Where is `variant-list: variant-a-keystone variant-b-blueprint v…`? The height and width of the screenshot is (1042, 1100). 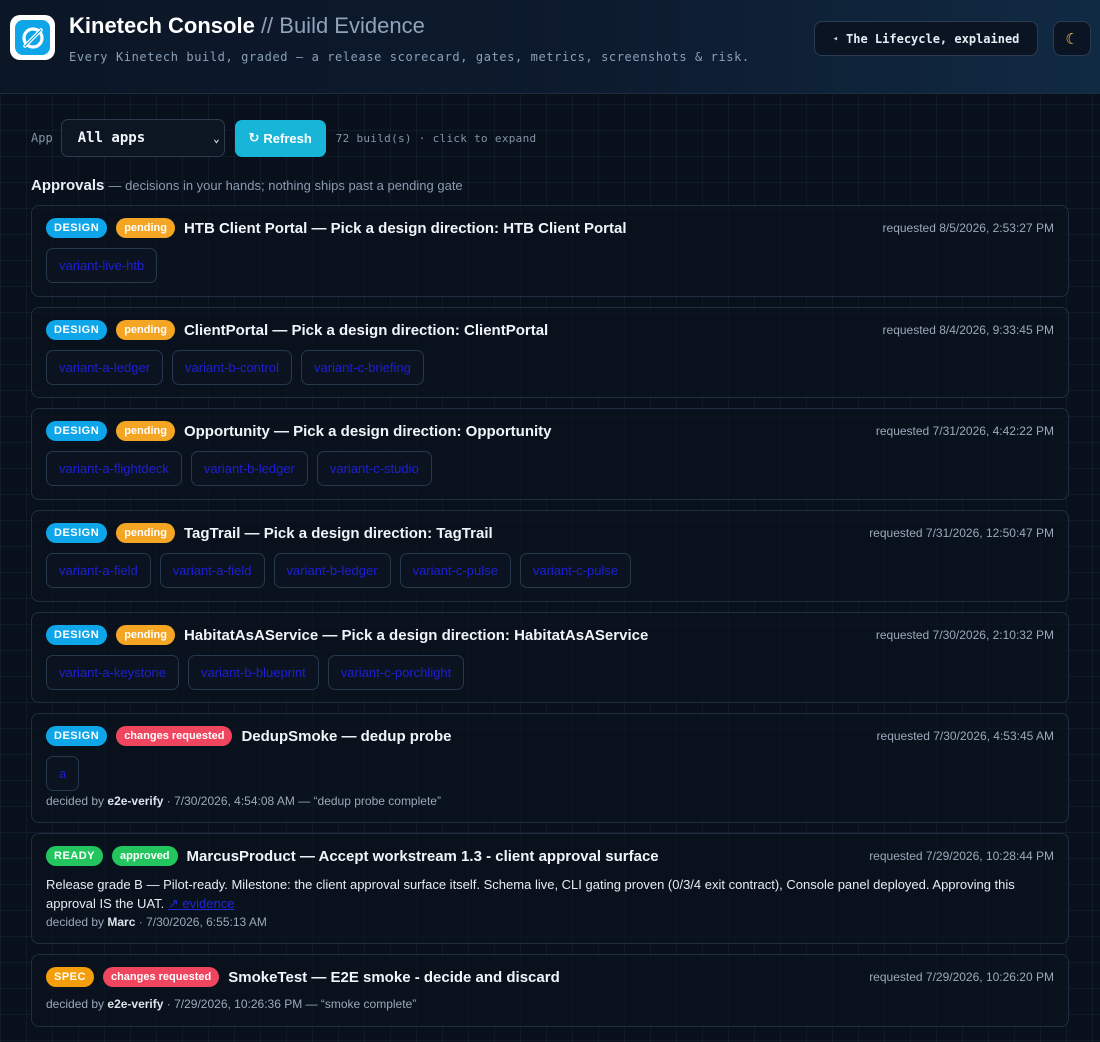
variant-list: variant-a-keystone variant-b-blueprint v… is located at coordinates (255, 672).